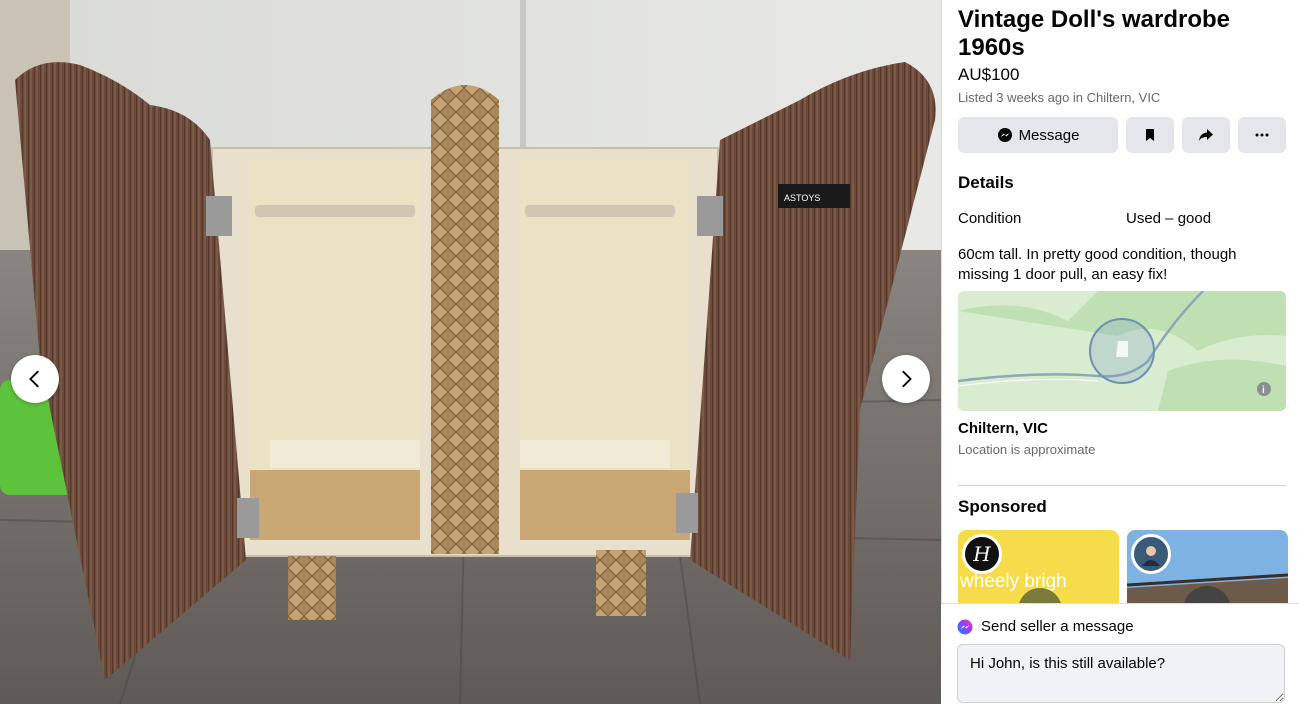 The height and width of the screenshot is (704, 1299). I want to click on chevron-right-icon, so click(907, 379).